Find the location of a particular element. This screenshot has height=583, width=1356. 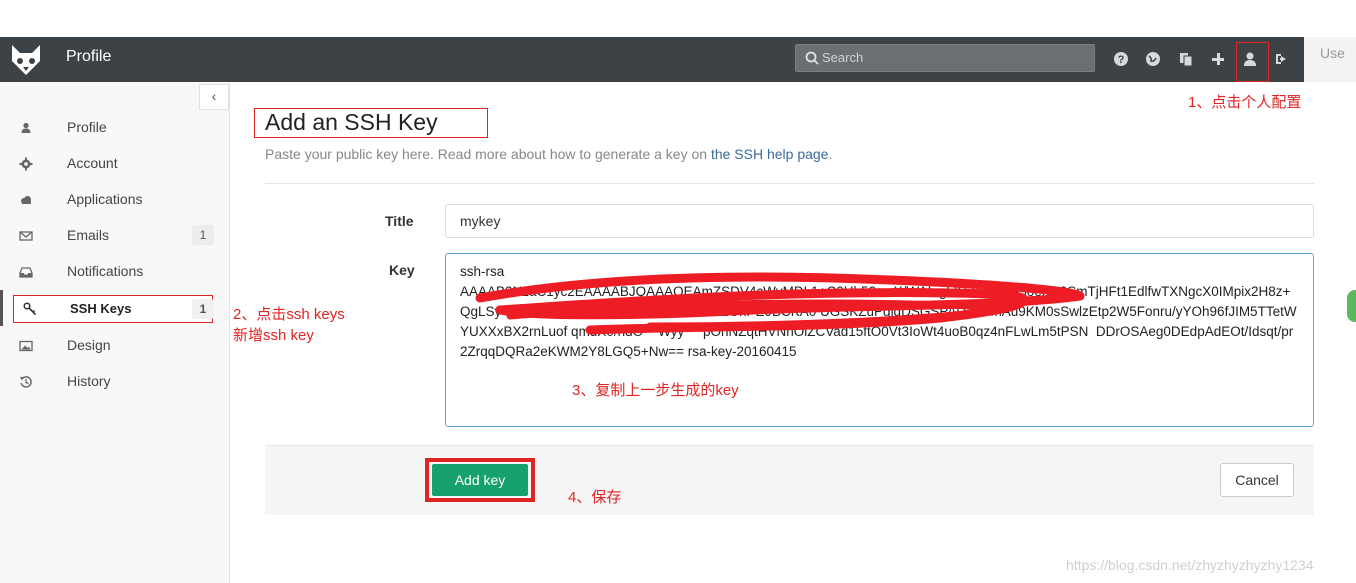

title-label: Title is located at coordinates (399, 221).